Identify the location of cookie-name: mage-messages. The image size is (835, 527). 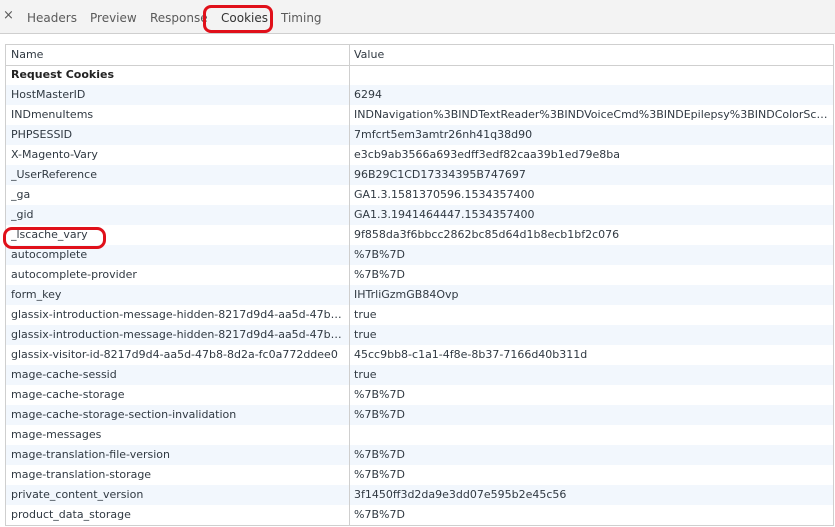
(56, 434).